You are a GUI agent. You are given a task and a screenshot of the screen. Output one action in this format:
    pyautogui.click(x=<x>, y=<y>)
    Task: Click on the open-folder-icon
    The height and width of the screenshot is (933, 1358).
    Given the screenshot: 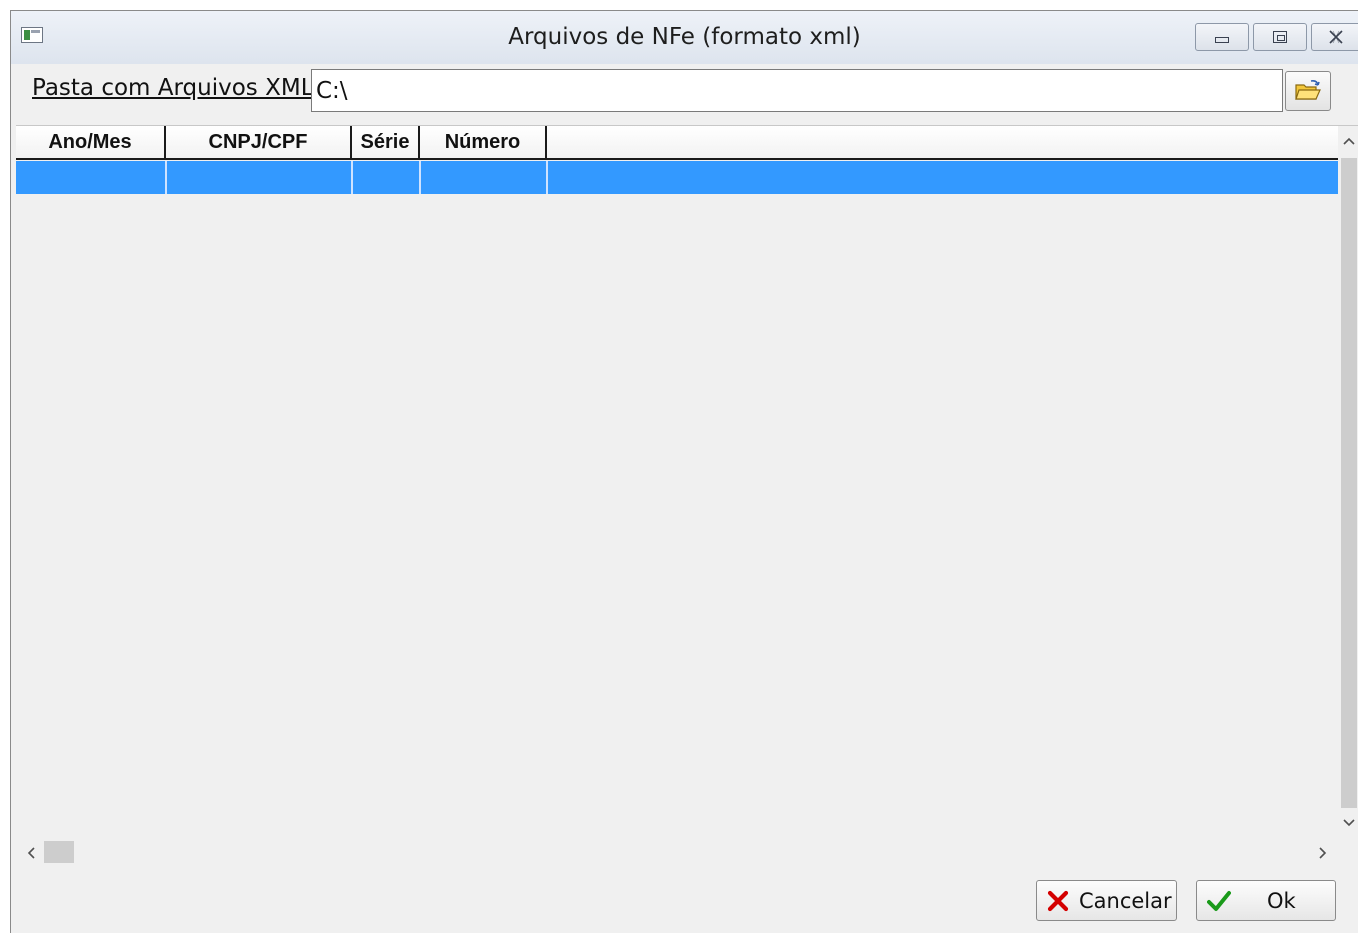 What is the action you would take?
    pyautogui.click(x=1308, y=90)
    